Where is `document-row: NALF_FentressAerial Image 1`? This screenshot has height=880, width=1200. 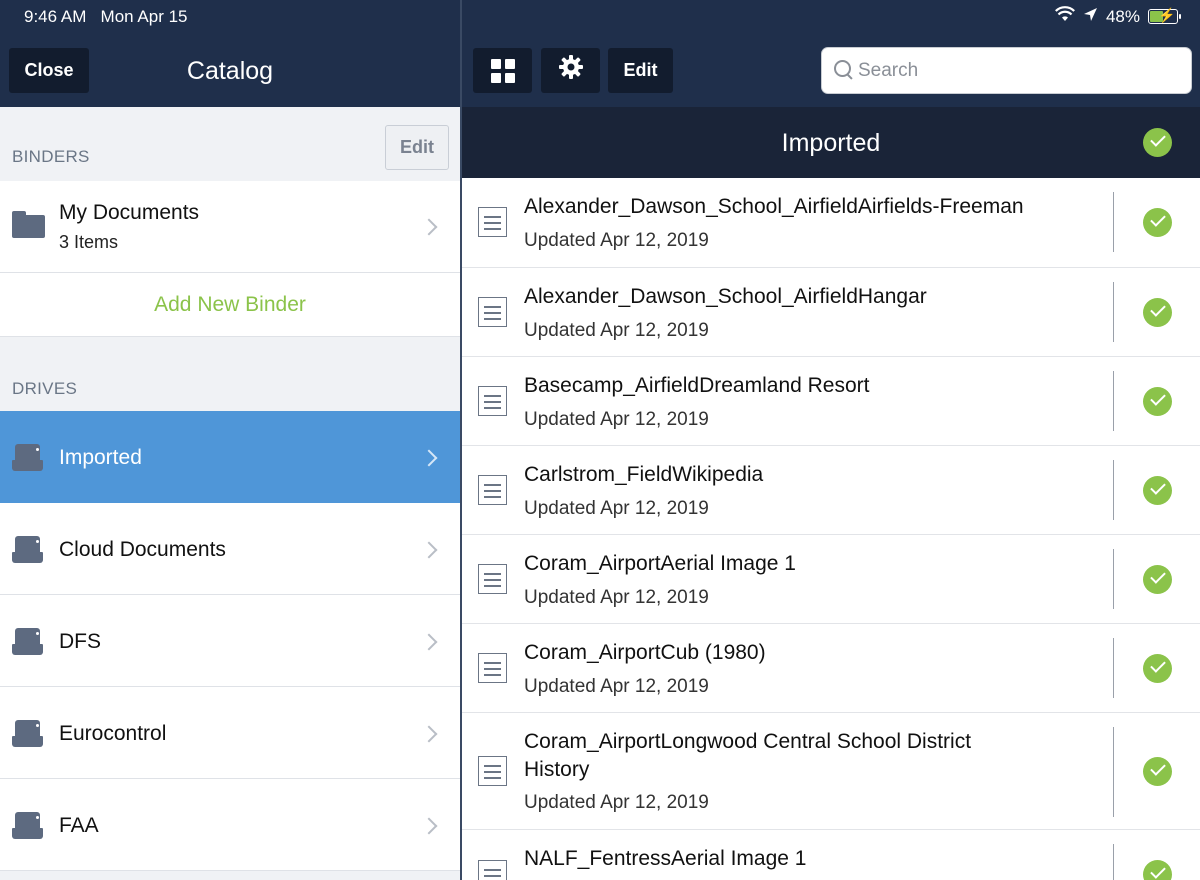
document-row: NALF_FentressAerial Image 1 is located at coordinates (831, 855).